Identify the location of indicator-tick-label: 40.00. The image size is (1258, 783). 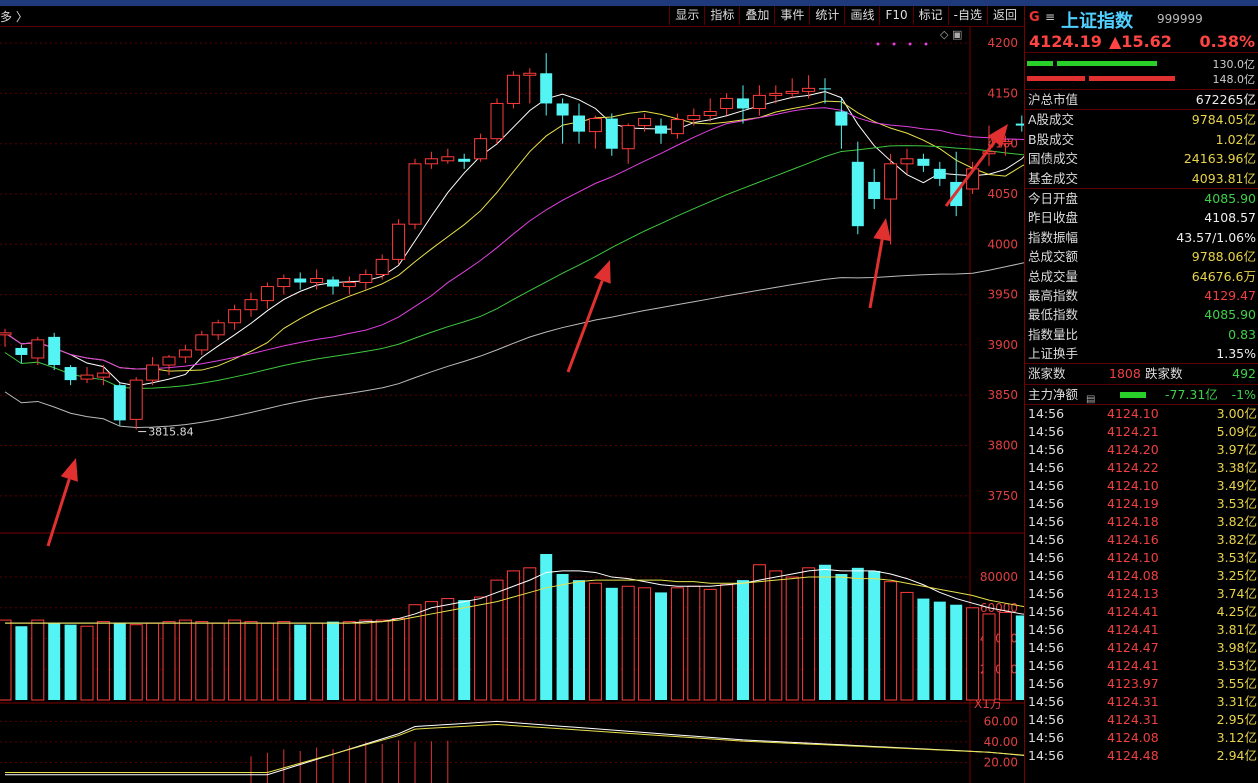
(1001, 742).